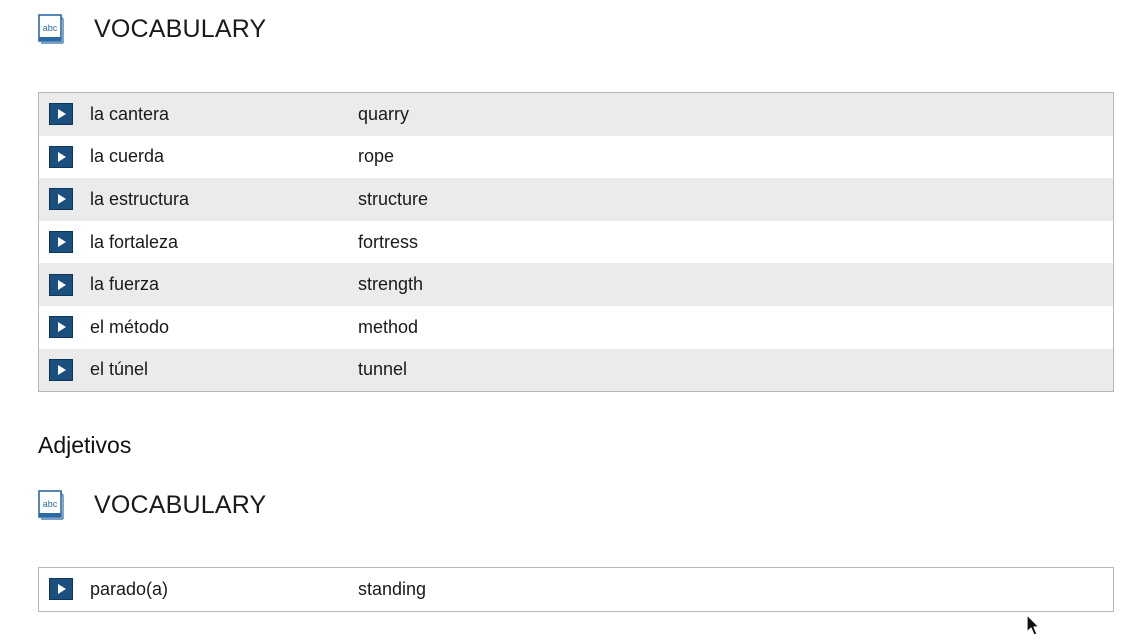 The height and width of the screenshot is (643, 1140). What do you see at coordinates (119, 369) in the screenshot?
I see `spanish-term: el túnel` at bounding box center [119, 369].